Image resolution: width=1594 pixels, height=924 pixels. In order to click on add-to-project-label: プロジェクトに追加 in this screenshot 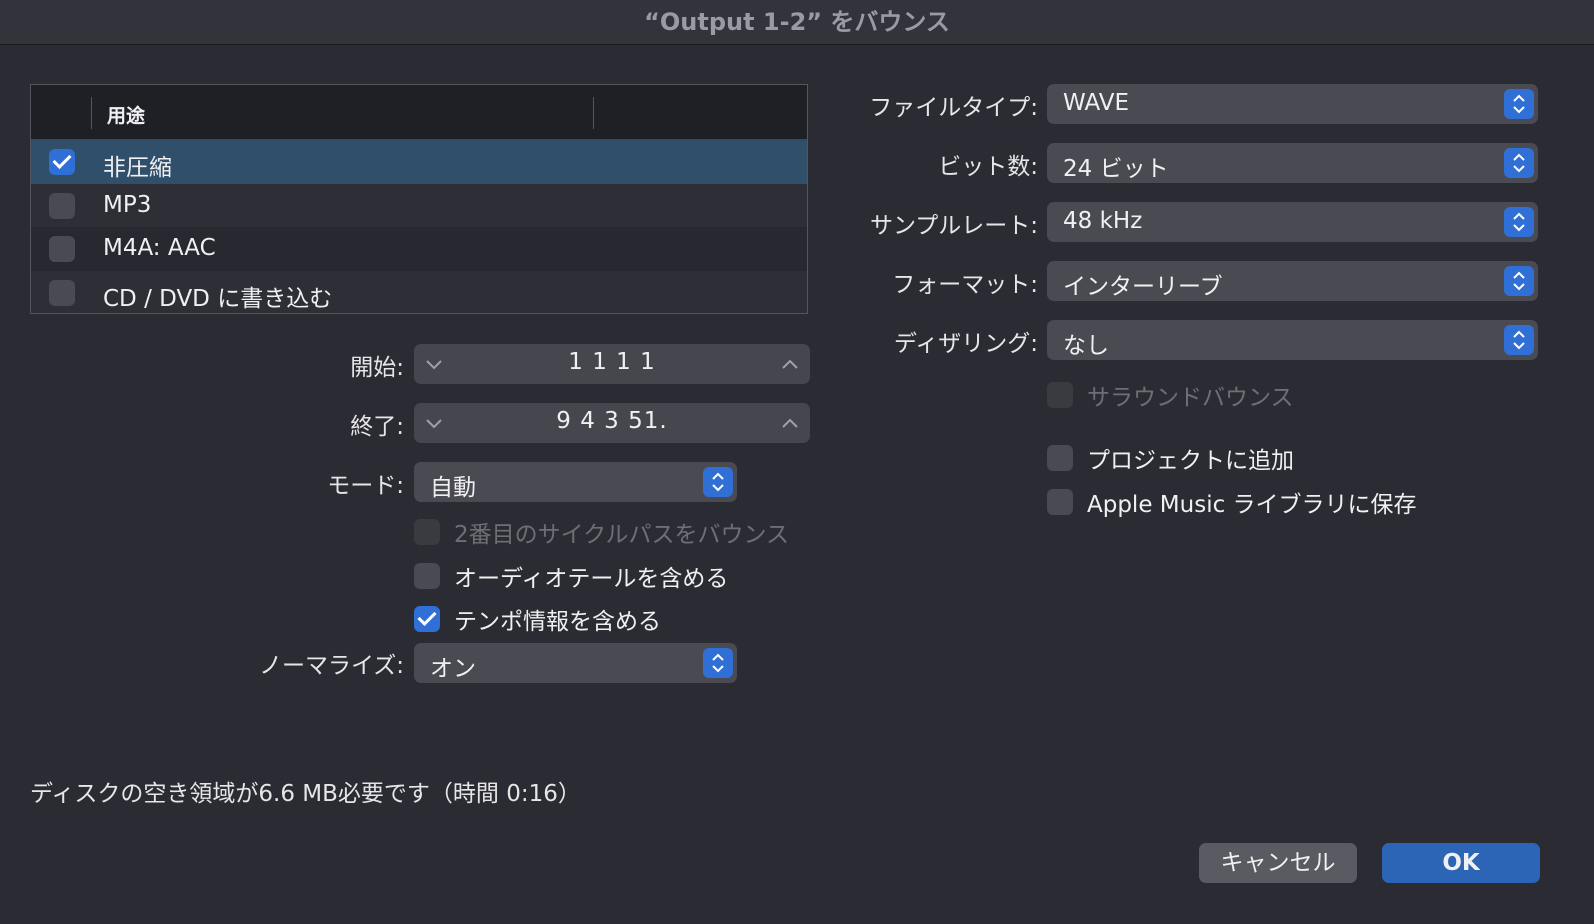, I will do `click(1190, 461)`.